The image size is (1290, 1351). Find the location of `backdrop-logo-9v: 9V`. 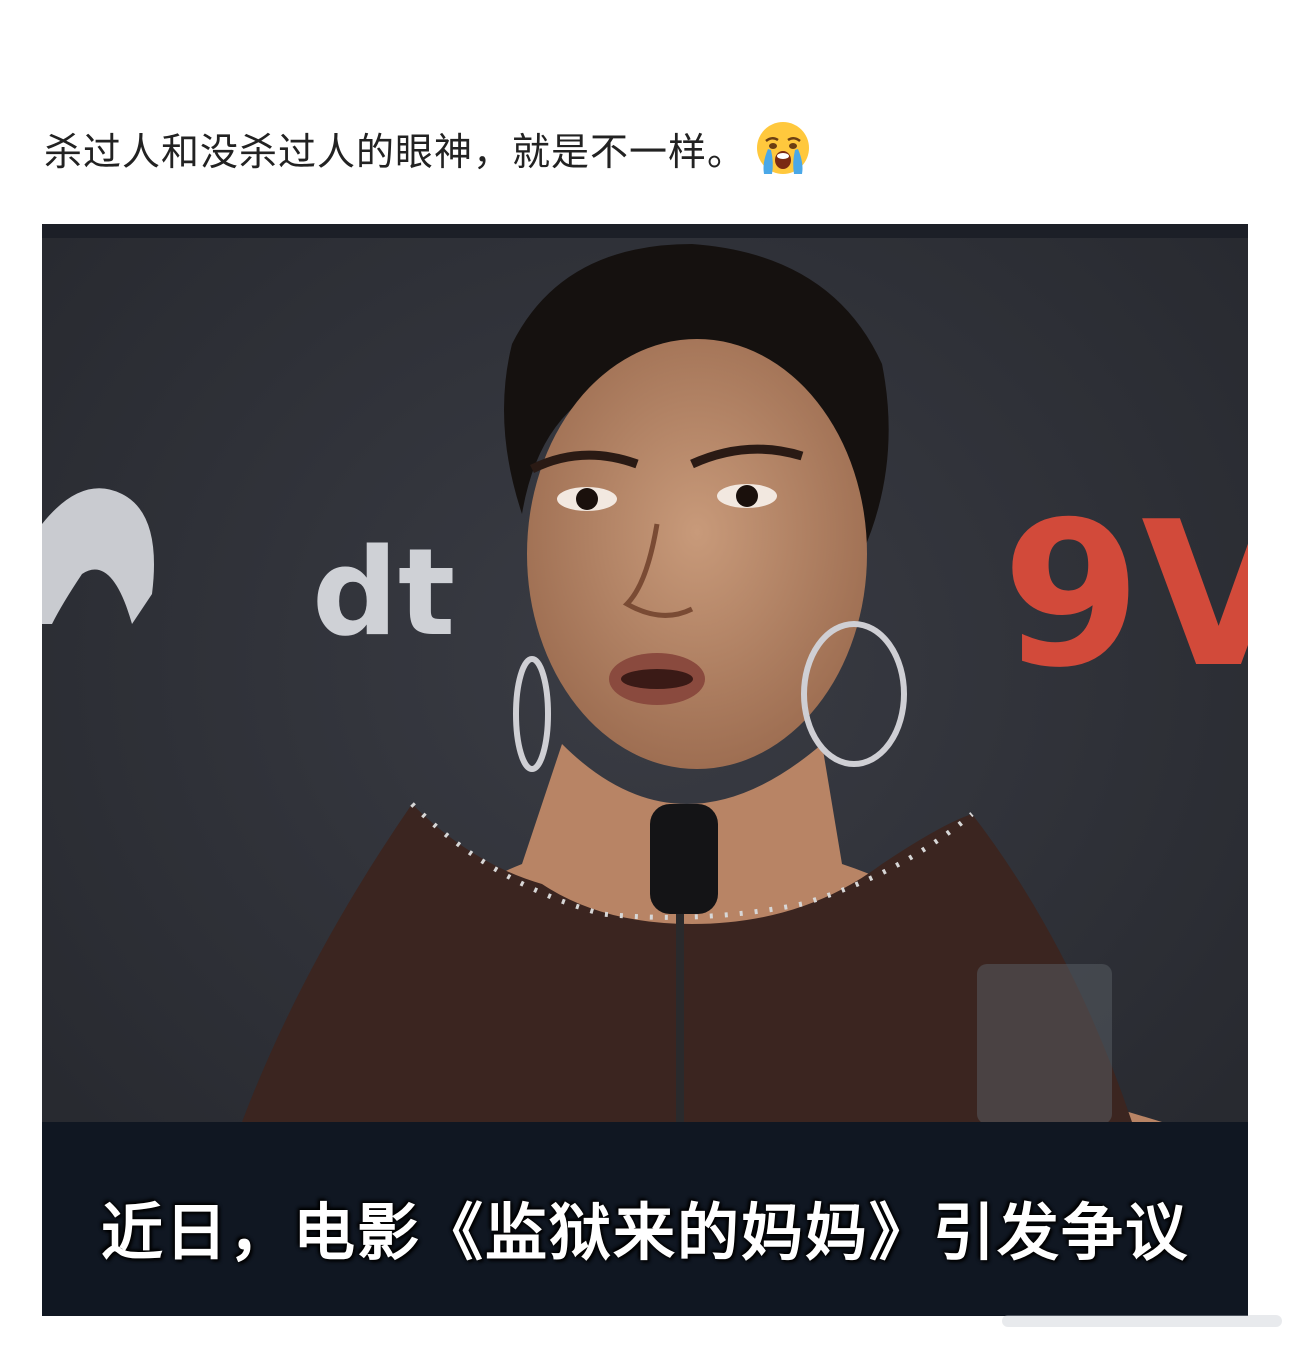

backdrop-logo-9v: 9V is located at coordinates (1125, 595).